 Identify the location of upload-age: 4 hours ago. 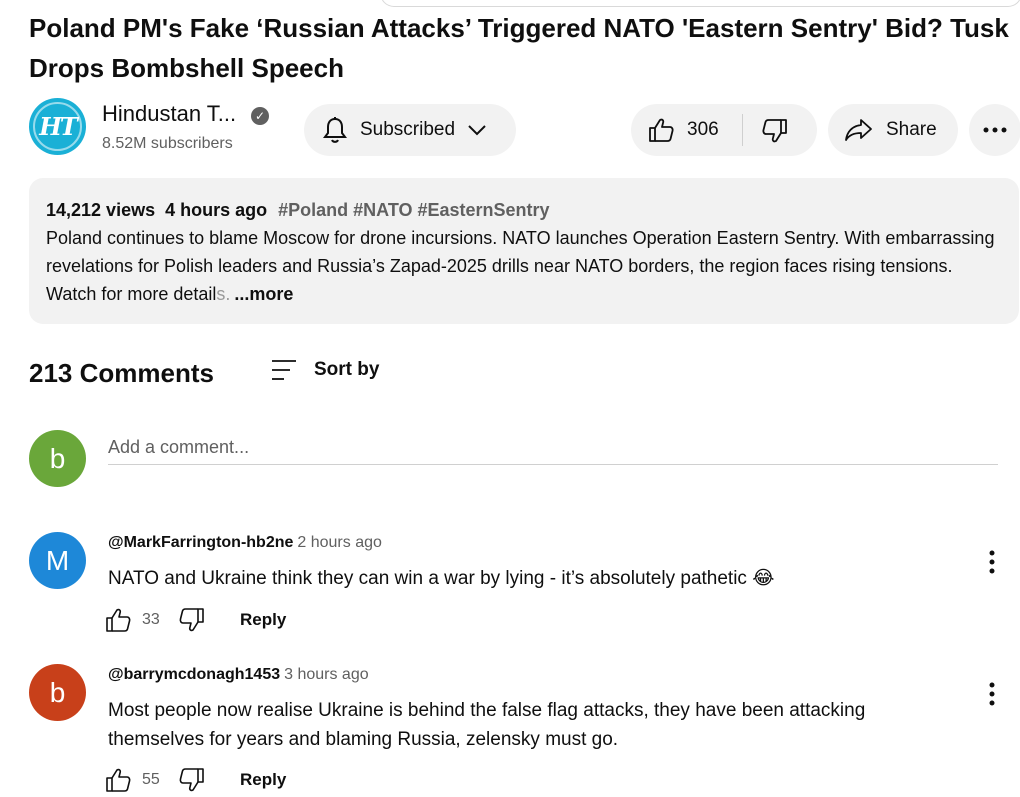
(216, 210).